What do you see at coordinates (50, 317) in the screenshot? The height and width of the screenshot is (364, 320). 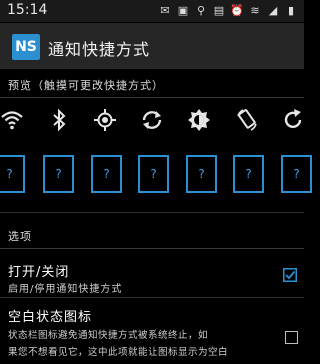 I see `option-title: 空白状态图标` at bounding box center [50, 317].